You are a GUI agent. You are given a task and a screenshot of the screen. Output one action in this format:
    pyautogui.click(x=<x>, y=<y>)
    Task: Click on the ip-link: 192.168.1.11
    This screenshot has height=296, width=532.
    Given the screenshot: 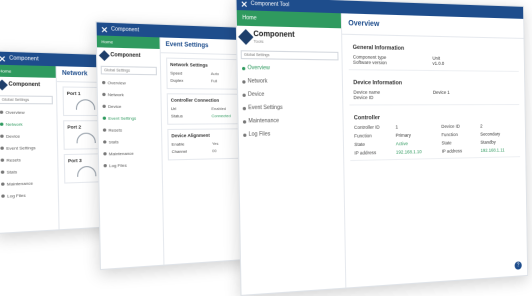 What is the action you would take?
    pyautogui.click(x=493, y=150)
    